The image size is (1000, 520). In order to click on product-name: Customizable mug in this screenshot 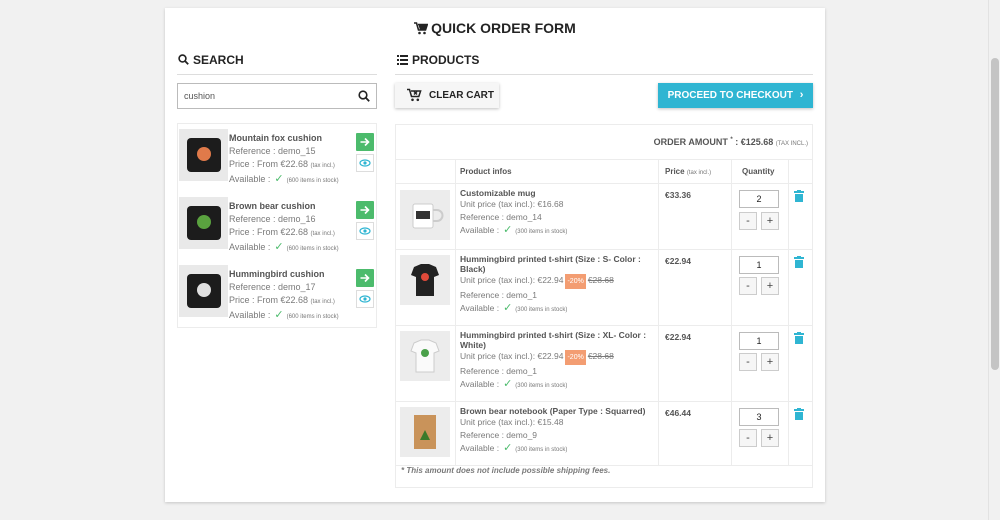, I will do `click(556, 193)`.